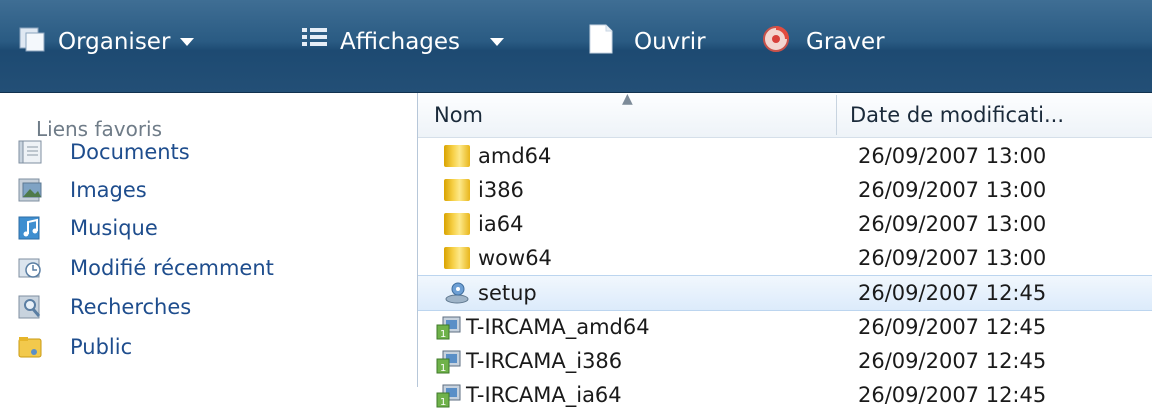  Describe the element at coordinates (31, 228) in the screenshot. I see `music-icon` at that location.